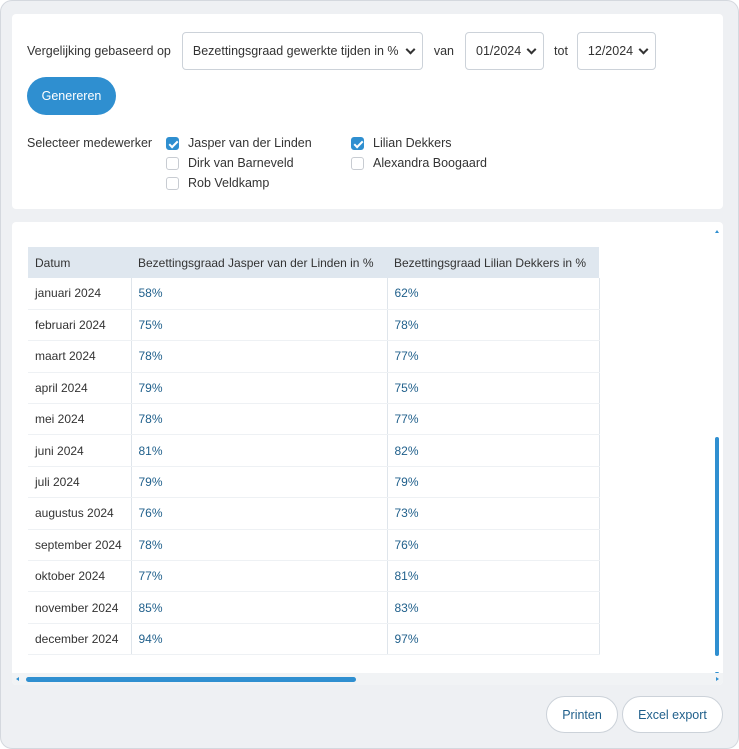  Describe the element at coordinates (717, 231) in the screenshot. I see `scroll-up-arrow-icon` at that location.